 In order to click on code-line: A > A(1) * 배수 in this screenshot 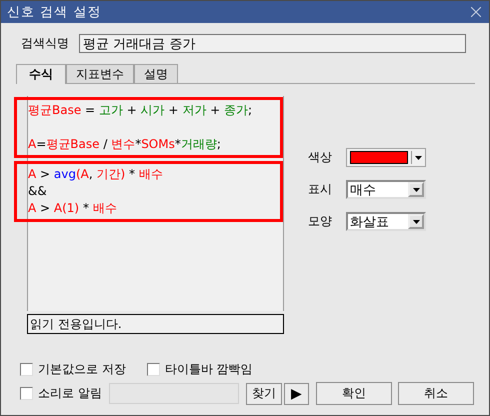, I will do `click(73, 208)`.